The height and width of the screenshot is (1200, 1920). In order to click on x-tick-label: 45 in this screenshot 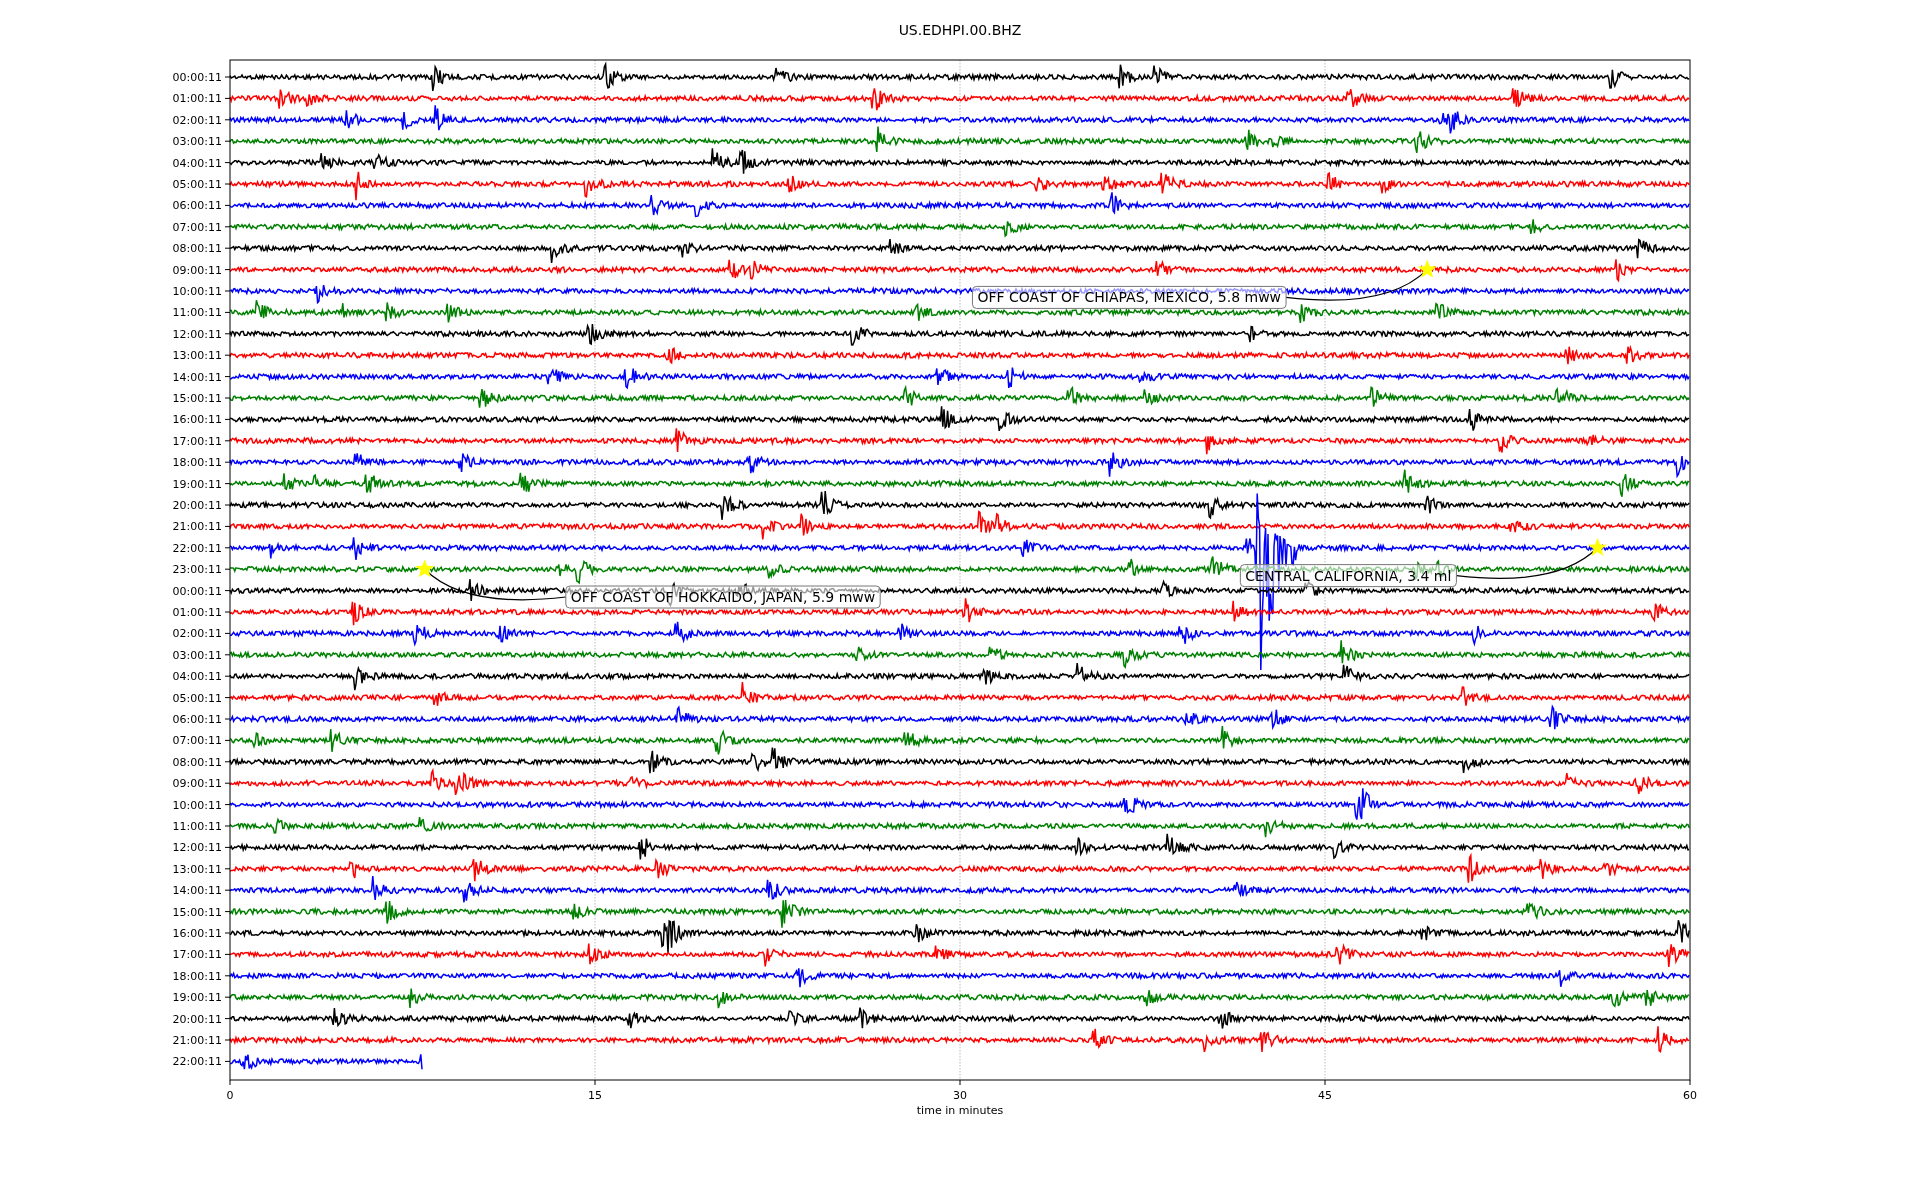, I will do `click(1325, 1095)`.